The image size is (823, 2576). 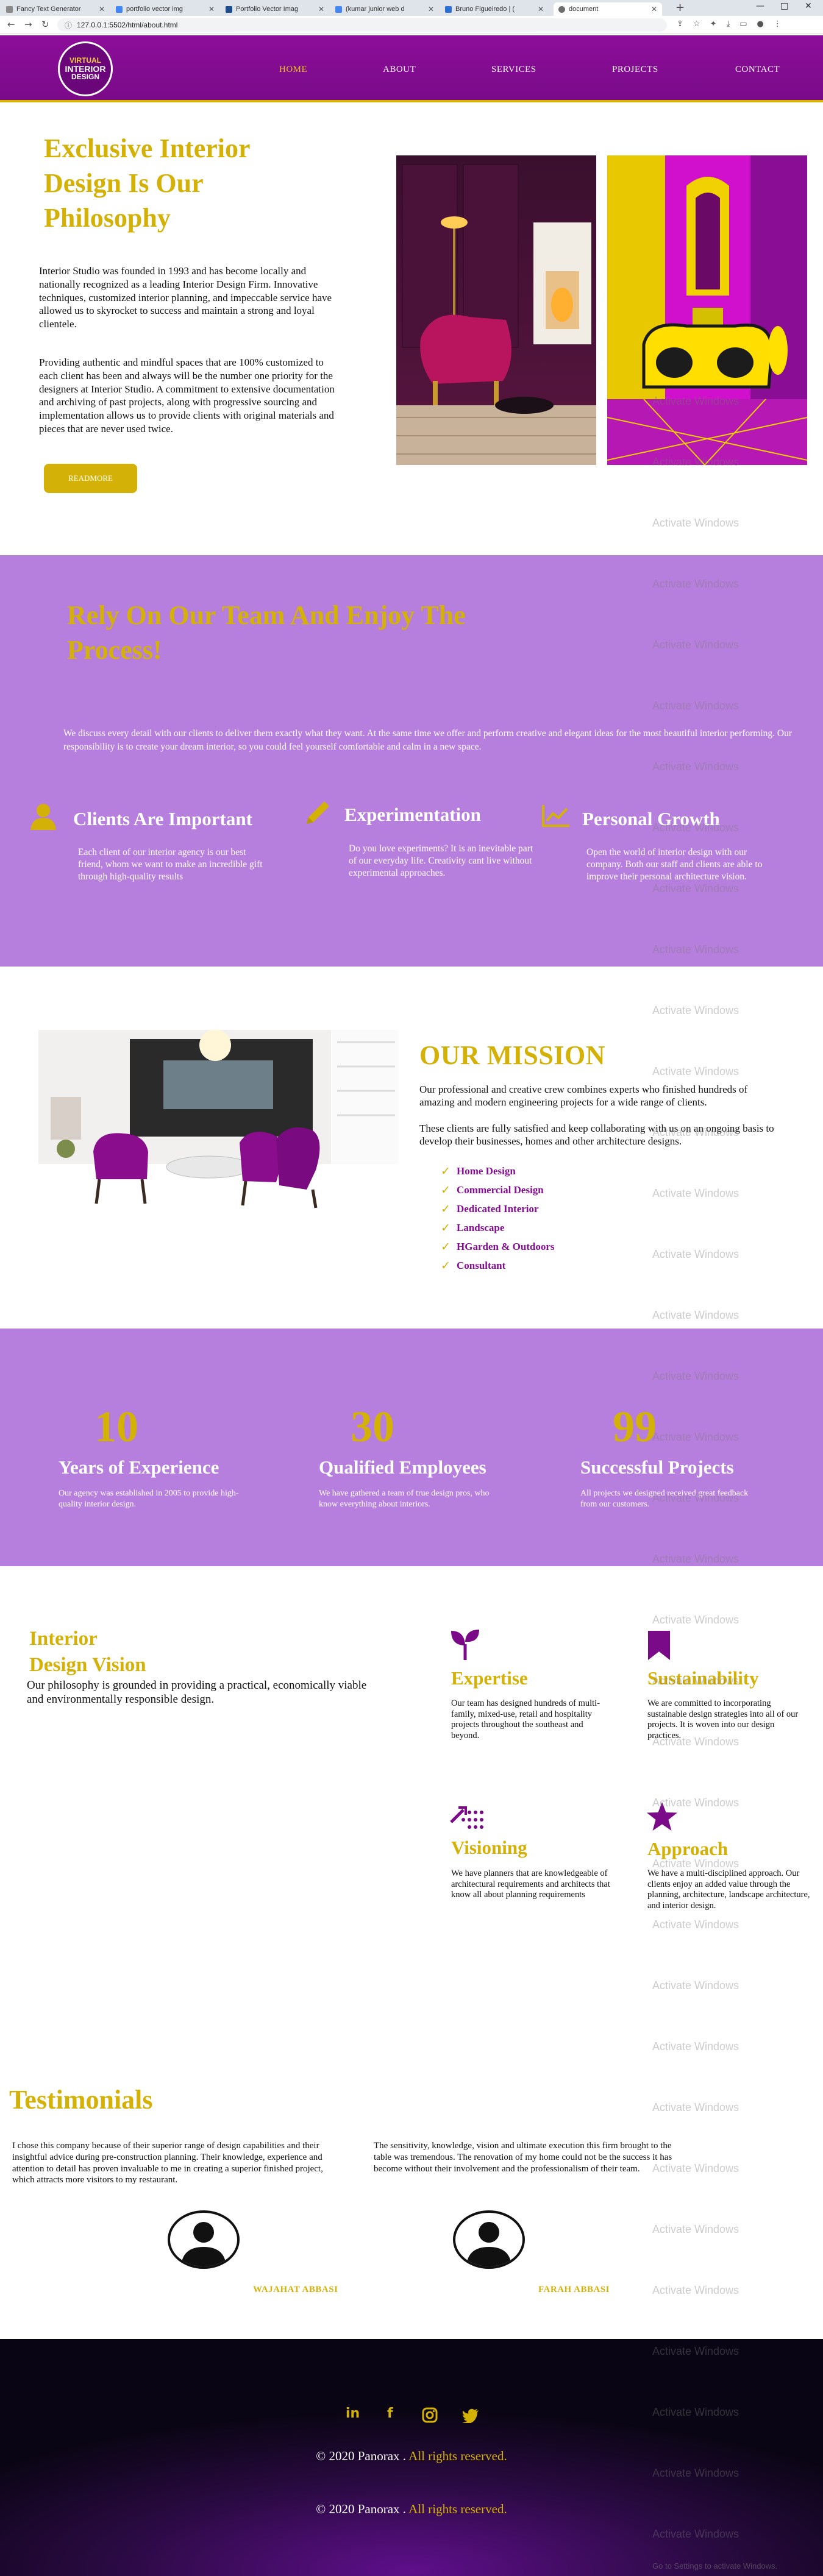 I want to click on service-title: Expertise, so click(x=489, y=1678).